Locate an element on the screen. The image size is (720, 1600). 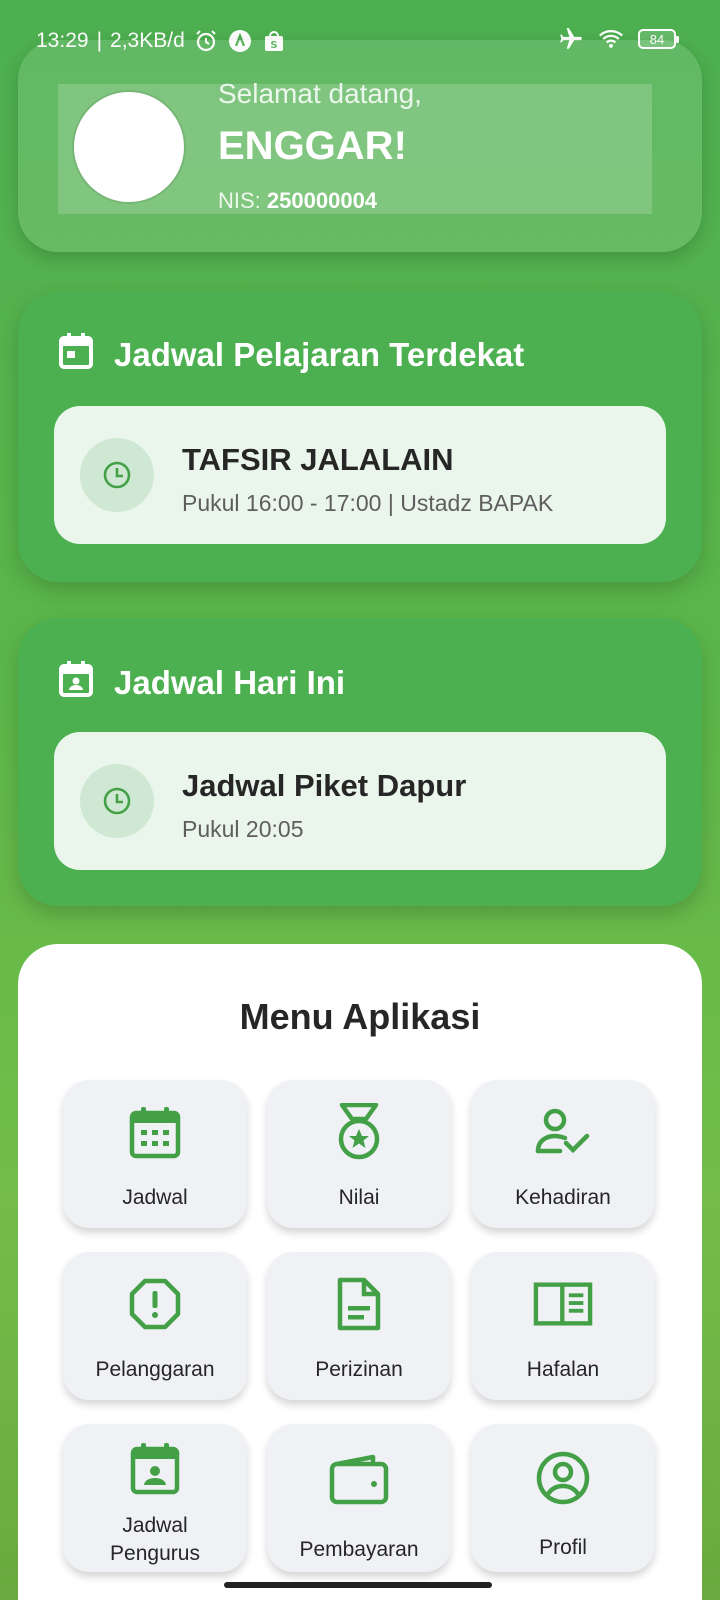
user-check-icon is located at coordinates (563, 1132).